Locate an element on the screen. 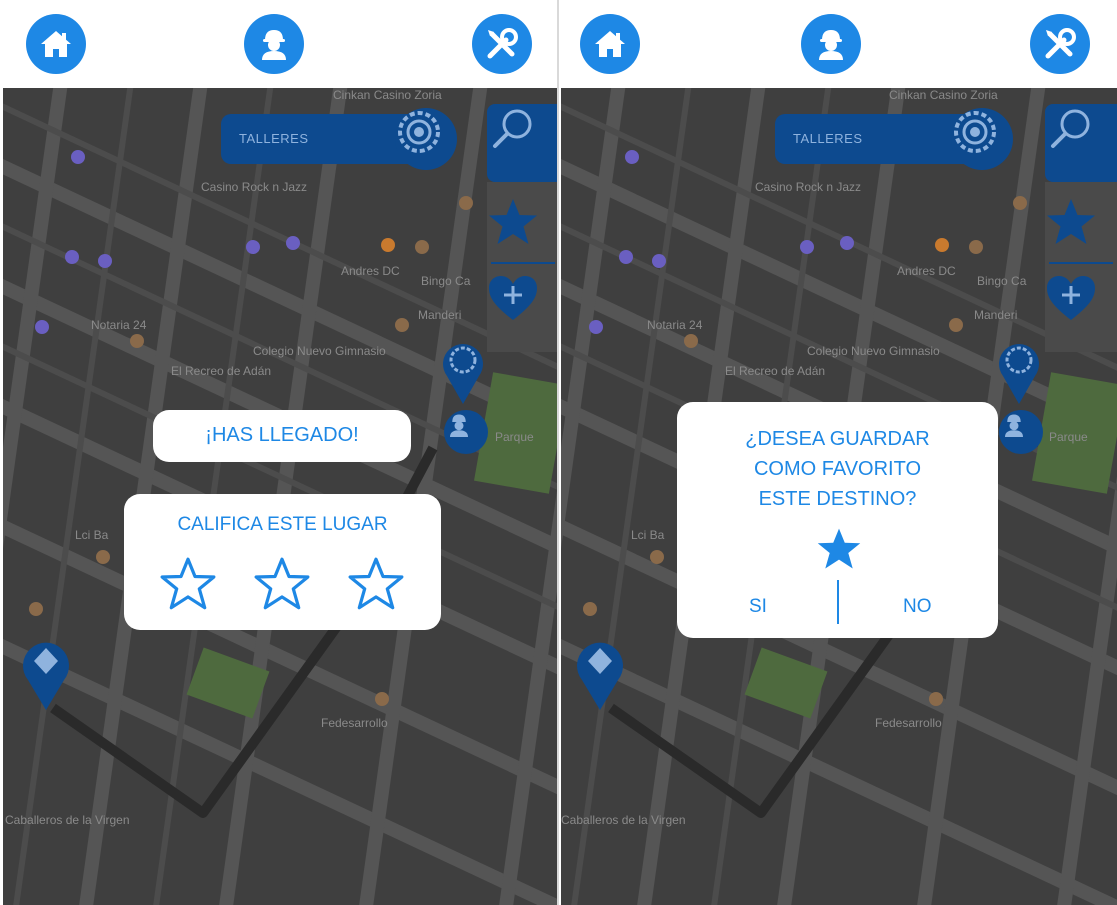 The height and width of the screenshot is (905, 1117). map-label: Fedesarrollo is located at coordinates (354, 723).